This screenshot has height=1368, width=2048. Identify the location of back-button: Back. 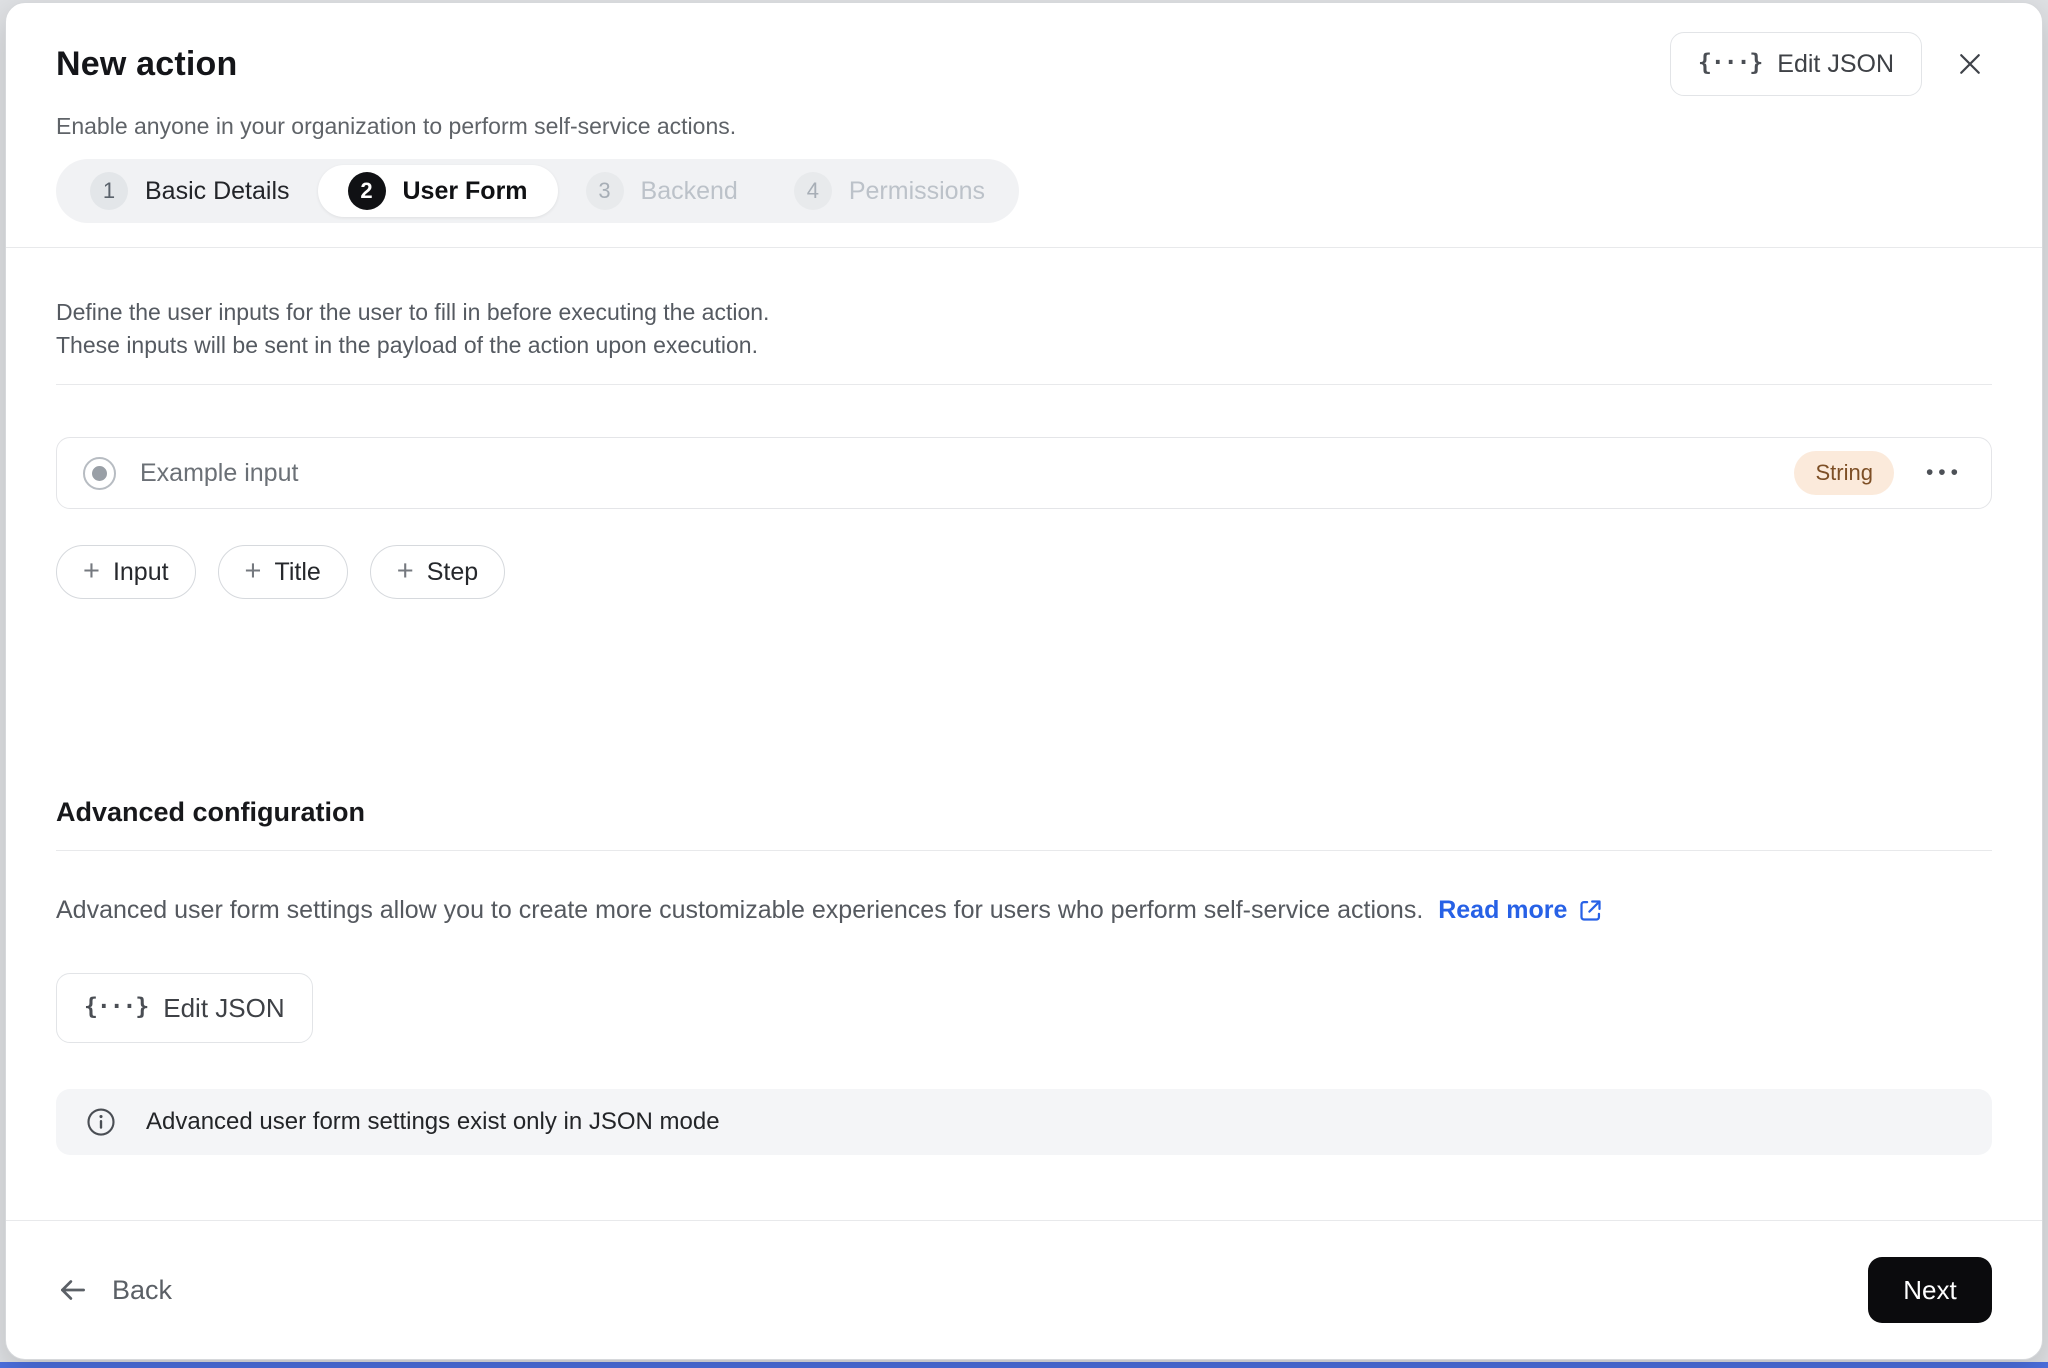
(114, 1290).